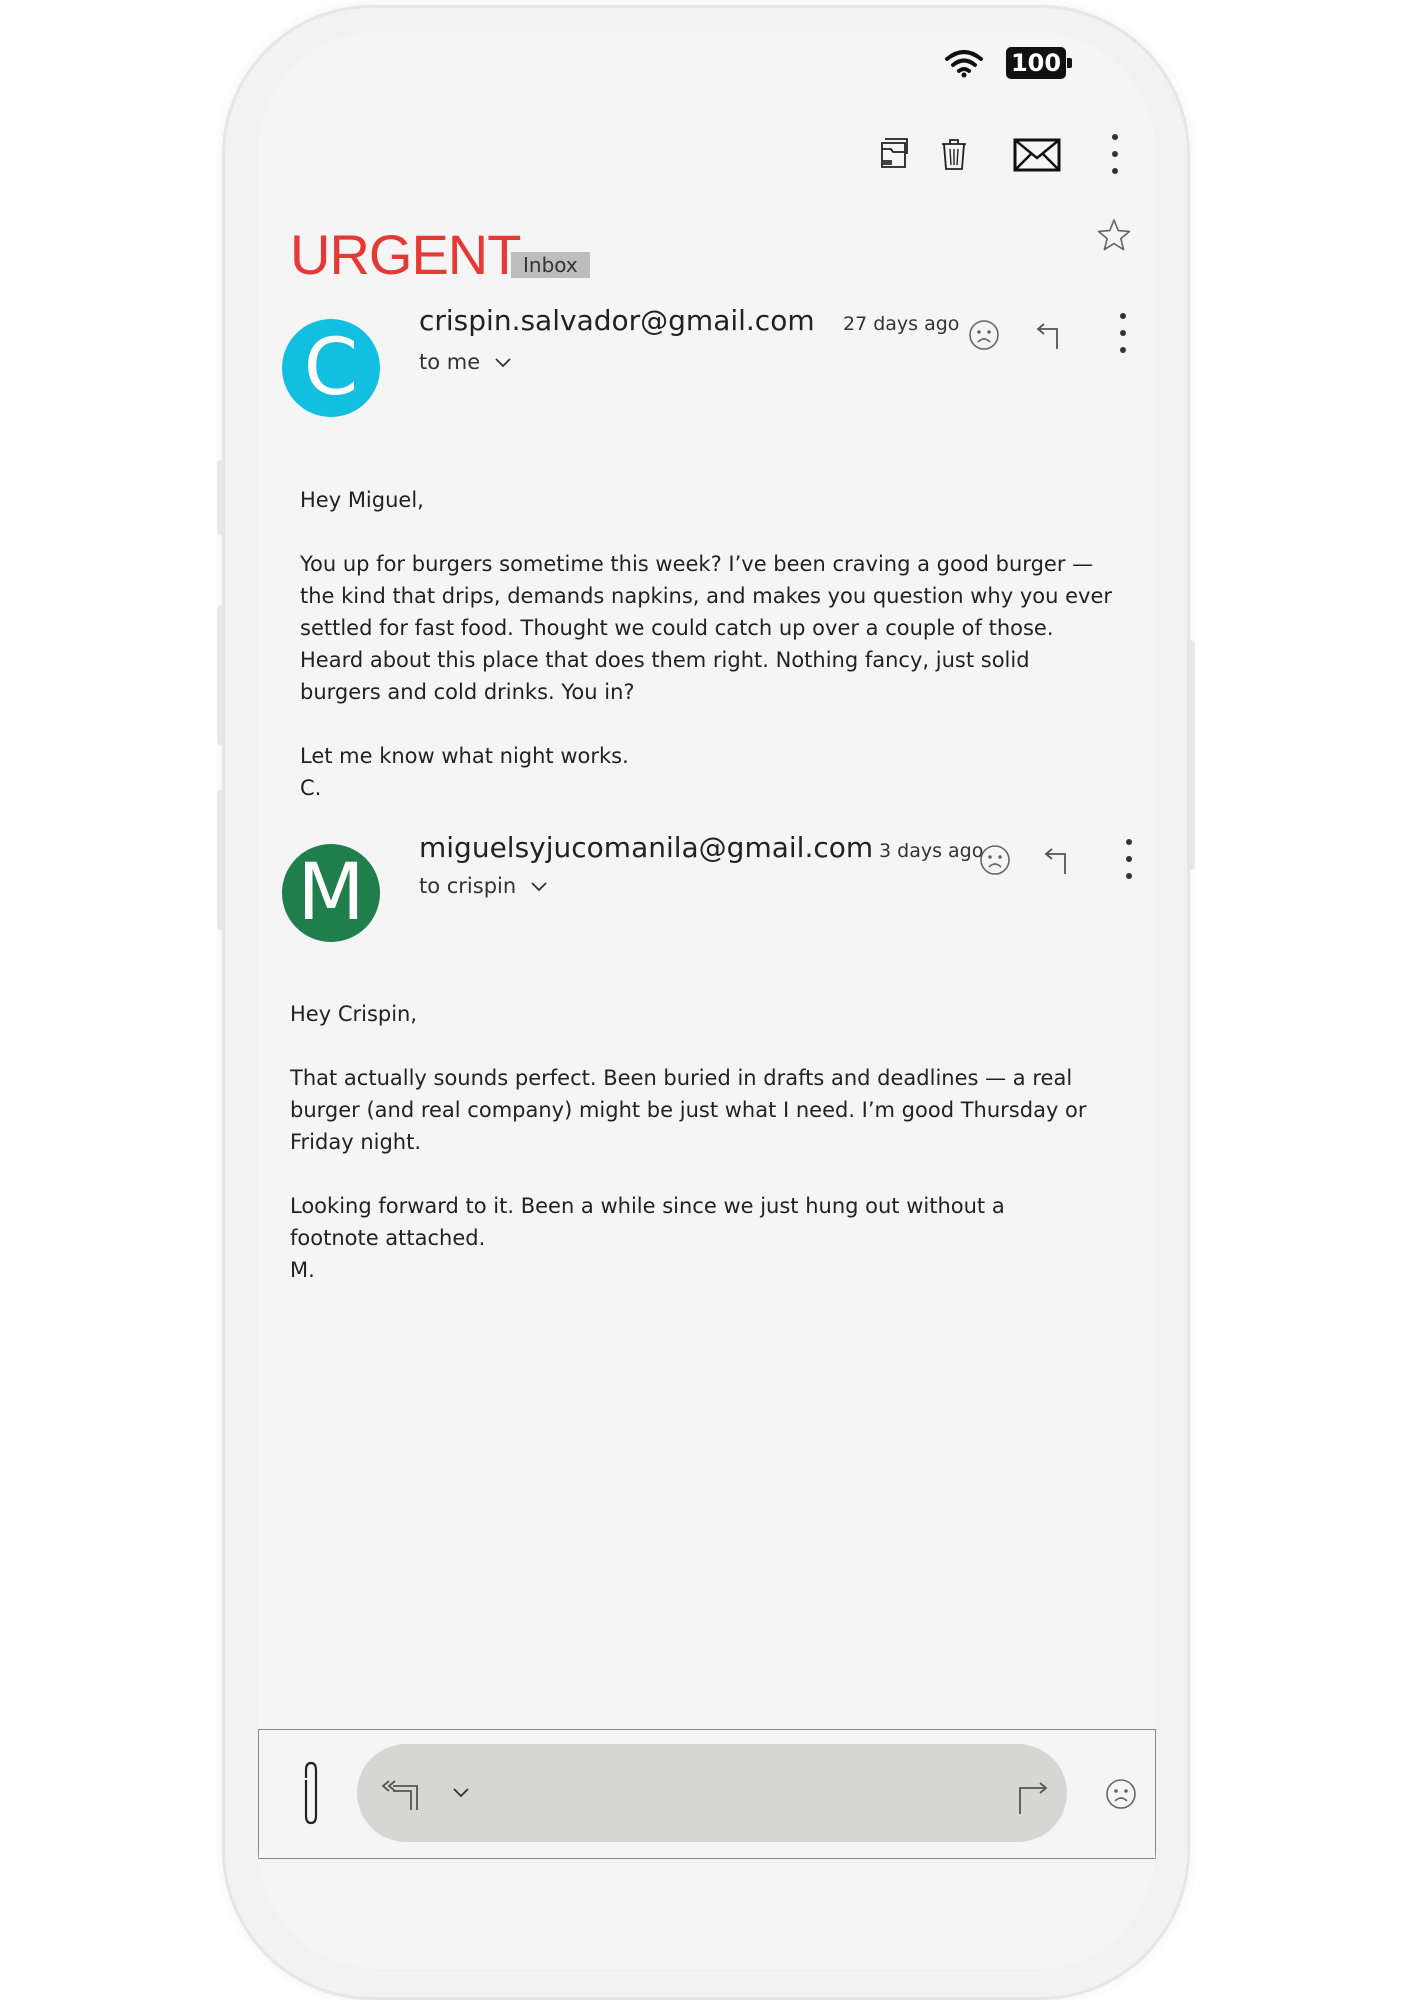 The height and width of the screenshot is (2000, 1414). I want to click on reply-bar, so click(707, 1794).